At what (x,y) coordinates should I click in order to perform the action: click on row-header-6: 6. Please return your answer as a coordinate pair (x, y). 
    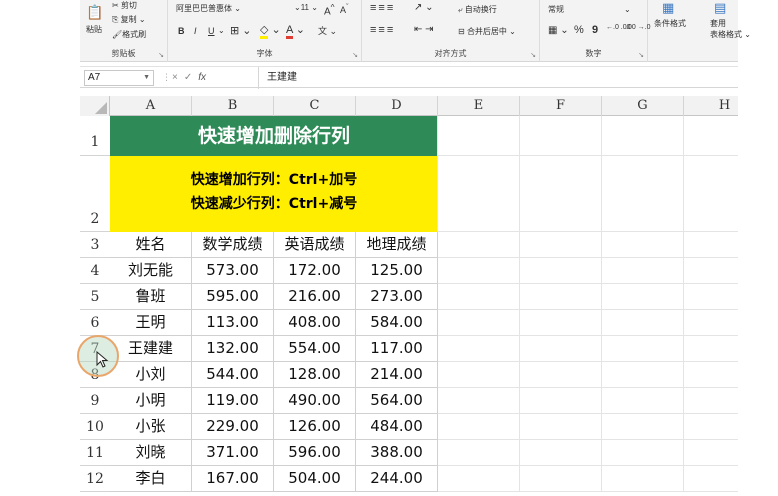
    Looking at the image, I should click on (95, 323).